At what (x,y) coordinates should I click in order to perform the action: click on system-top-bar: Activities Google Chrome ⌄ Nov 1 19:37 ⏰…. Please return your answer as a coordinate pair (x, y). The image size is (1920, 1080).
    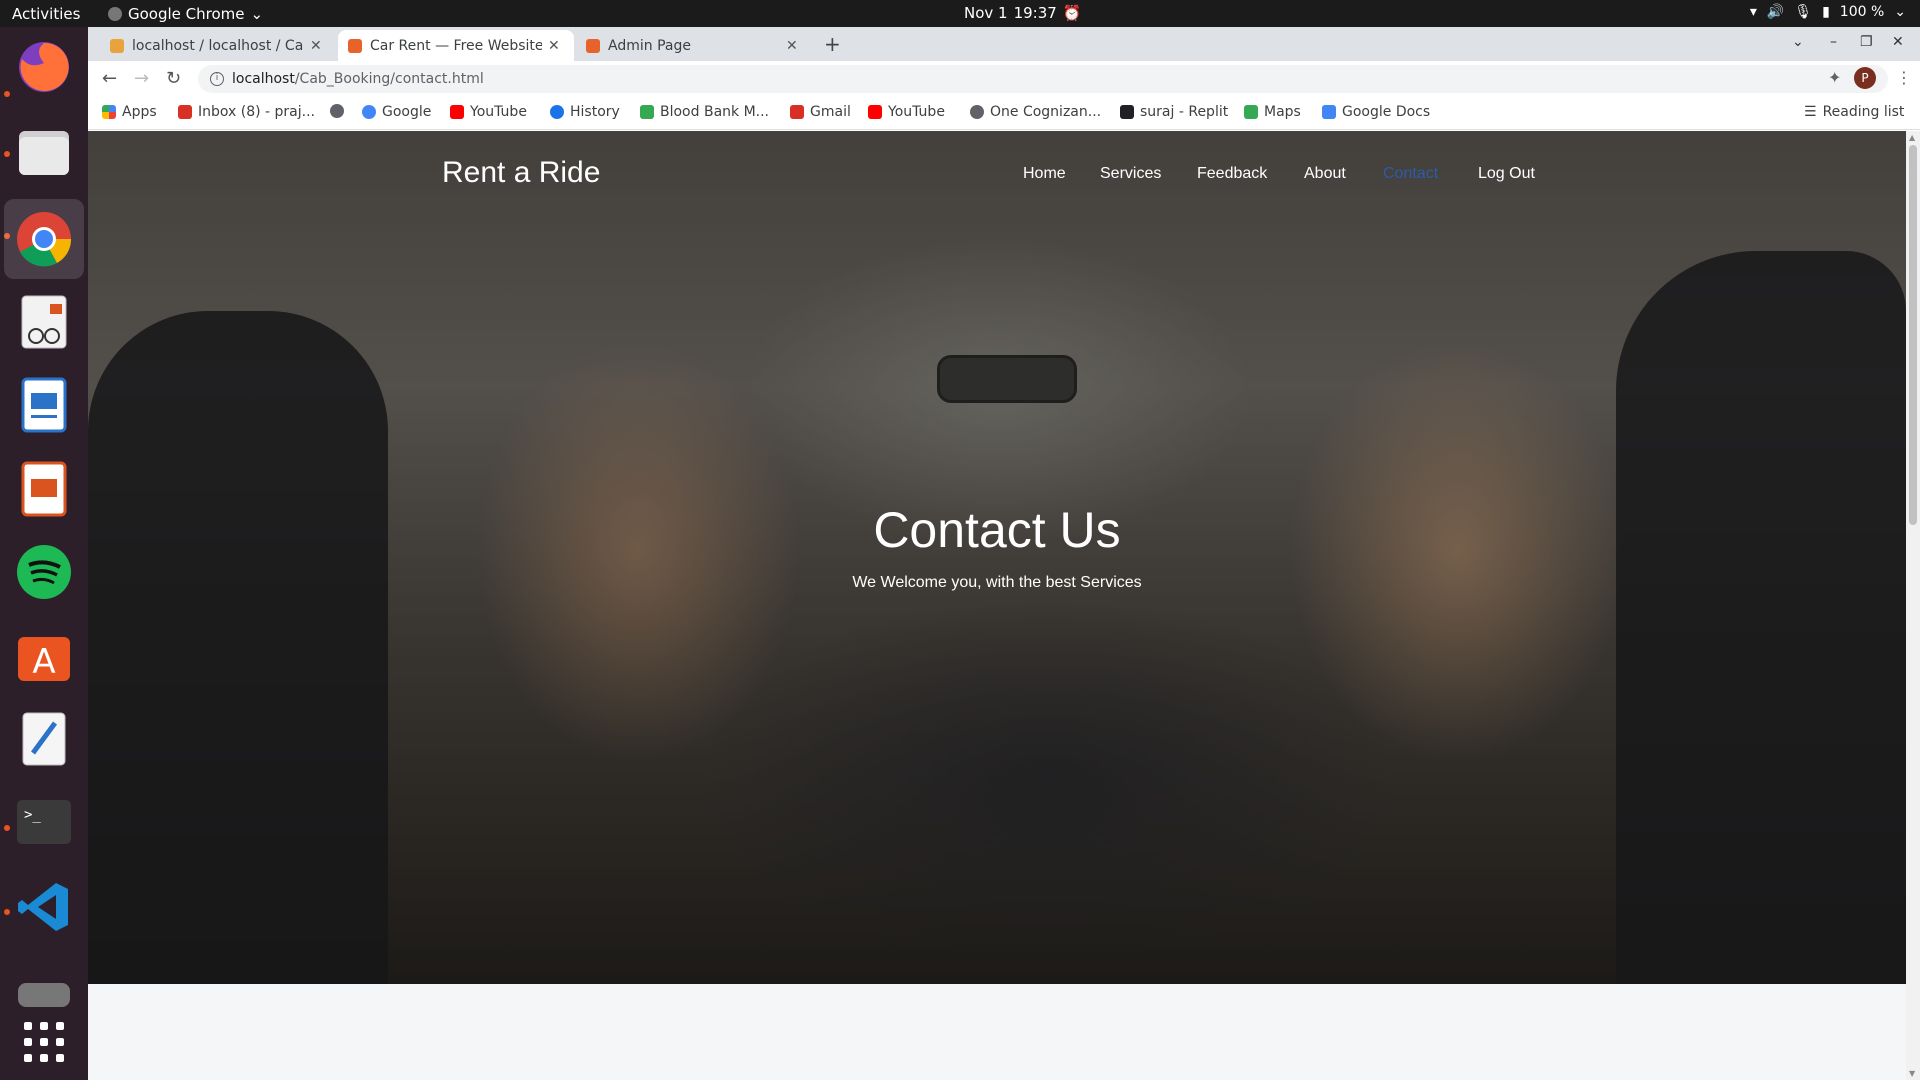
    Looking at the image, I should click on (960, 13).